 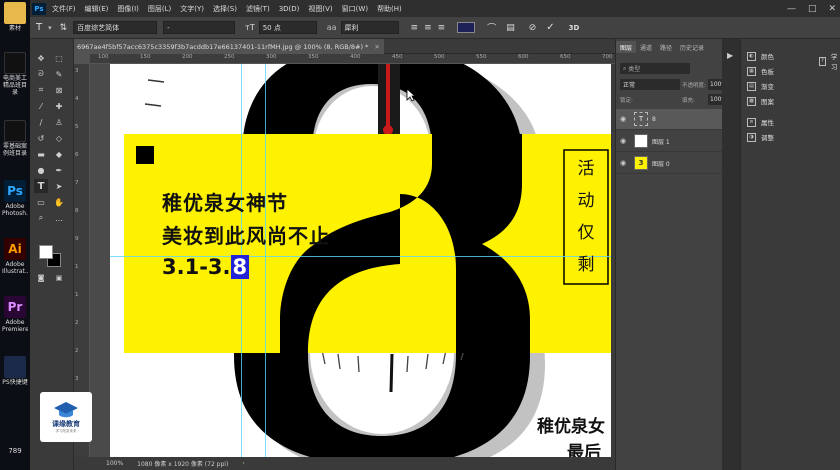 I want to click on menu-filter: 滤镜(T), so click(x=258, y=9).